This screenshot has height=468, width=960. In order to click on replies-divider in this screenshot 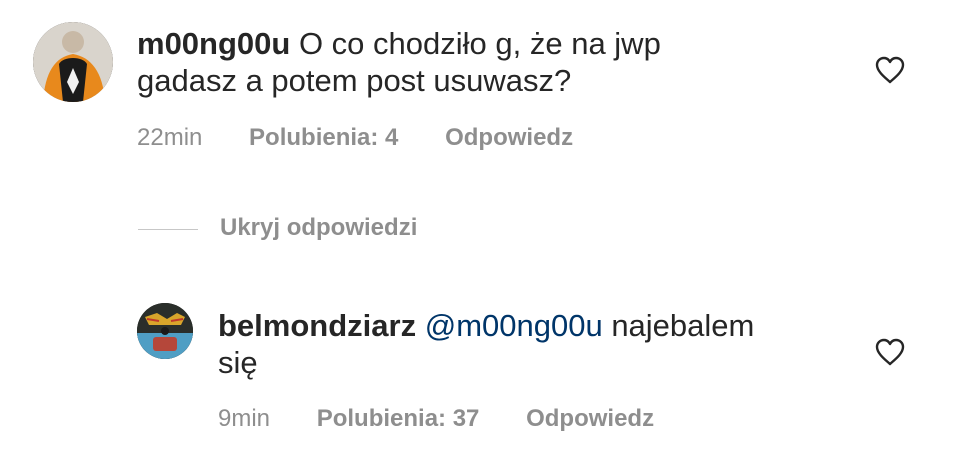, I will do `click(168, 229)`.